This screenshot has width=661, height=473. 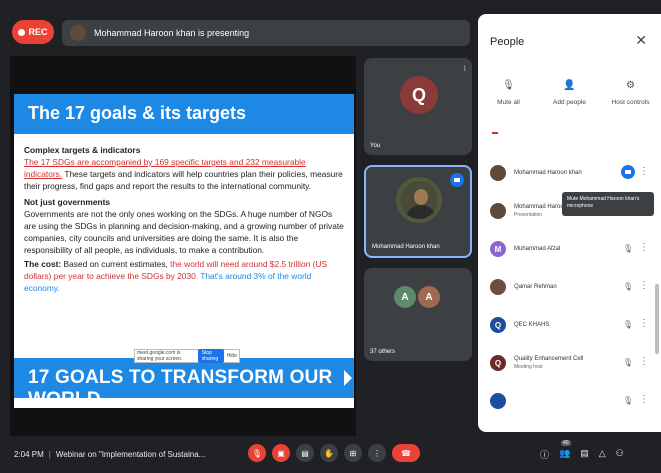 I want to click on captions-icon: ▤, so click(x=305, y=453).